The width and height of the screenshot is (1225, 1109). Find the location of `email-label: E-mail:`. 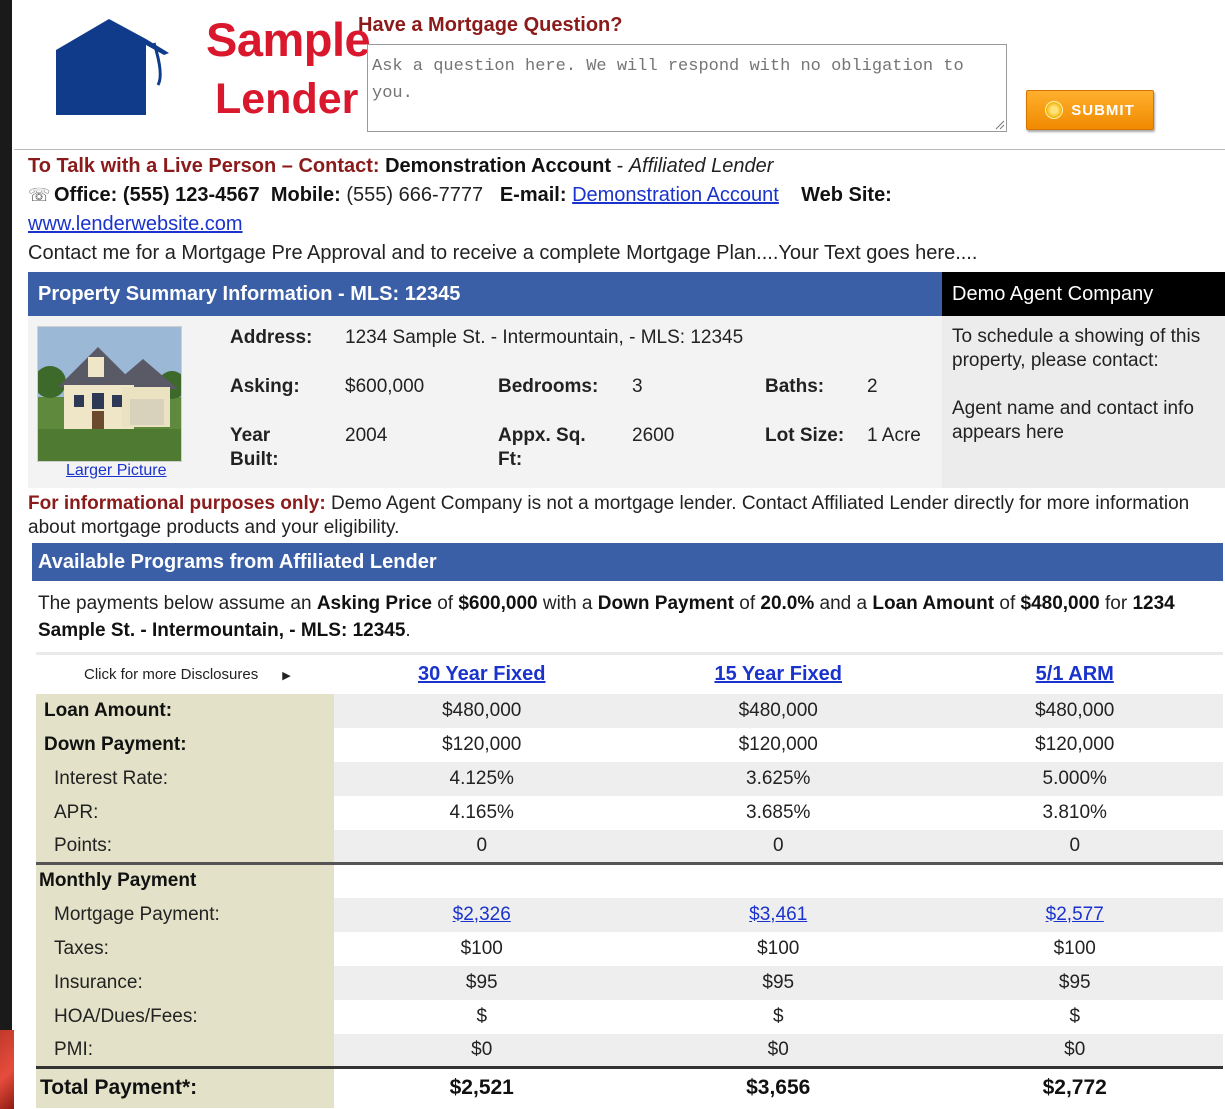

email-label: E-mail: is located at coordinates (533, 195).